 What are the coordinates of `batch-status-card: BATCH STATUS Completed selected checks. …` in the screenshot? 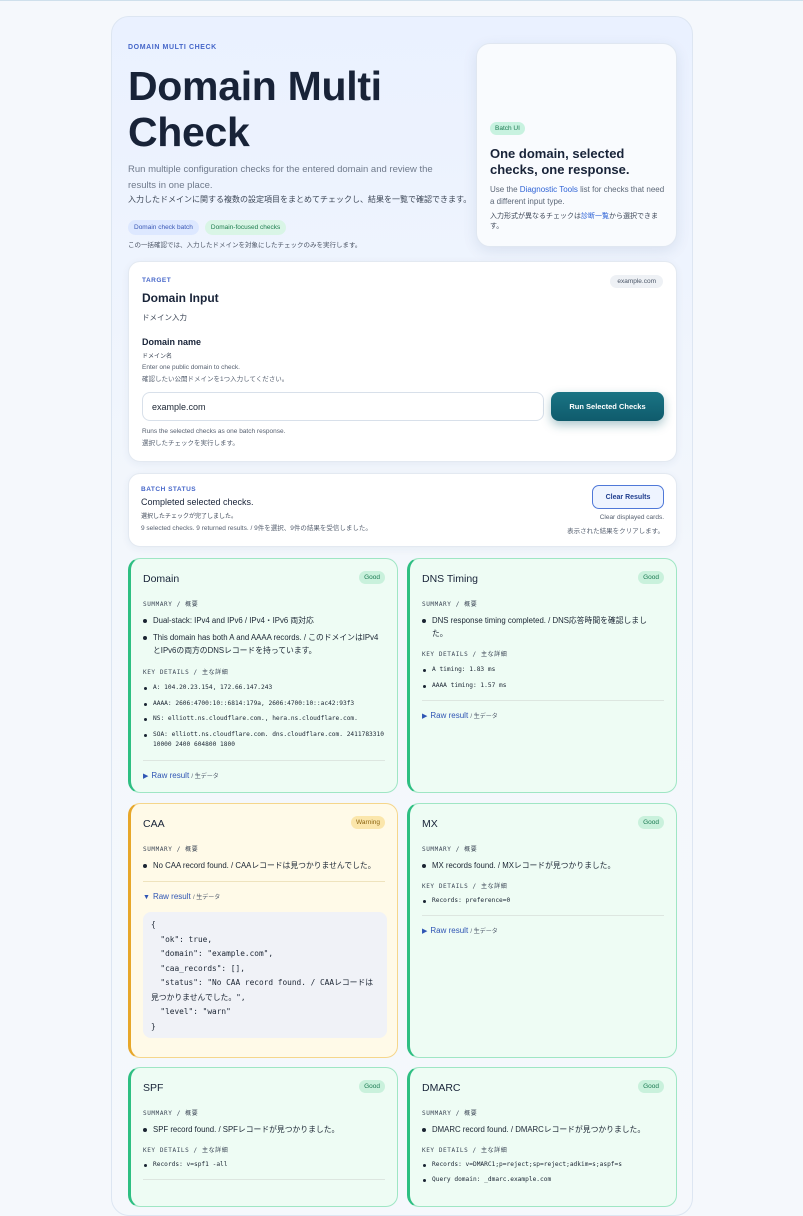 It's located at (402, 510).